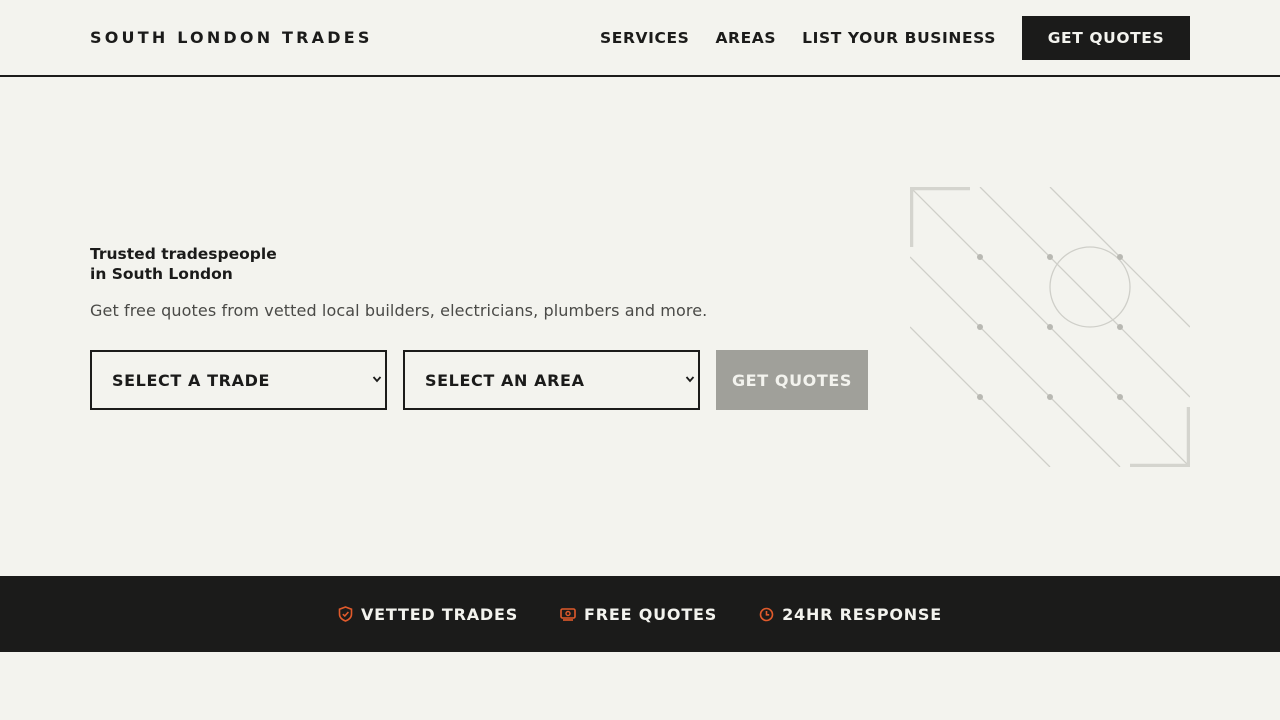 This screenshot has height=720, width=1280. Describe the element at coordinates (745, 38) in the screenshot. I see `nav-link-areas: AREAS` at that location.